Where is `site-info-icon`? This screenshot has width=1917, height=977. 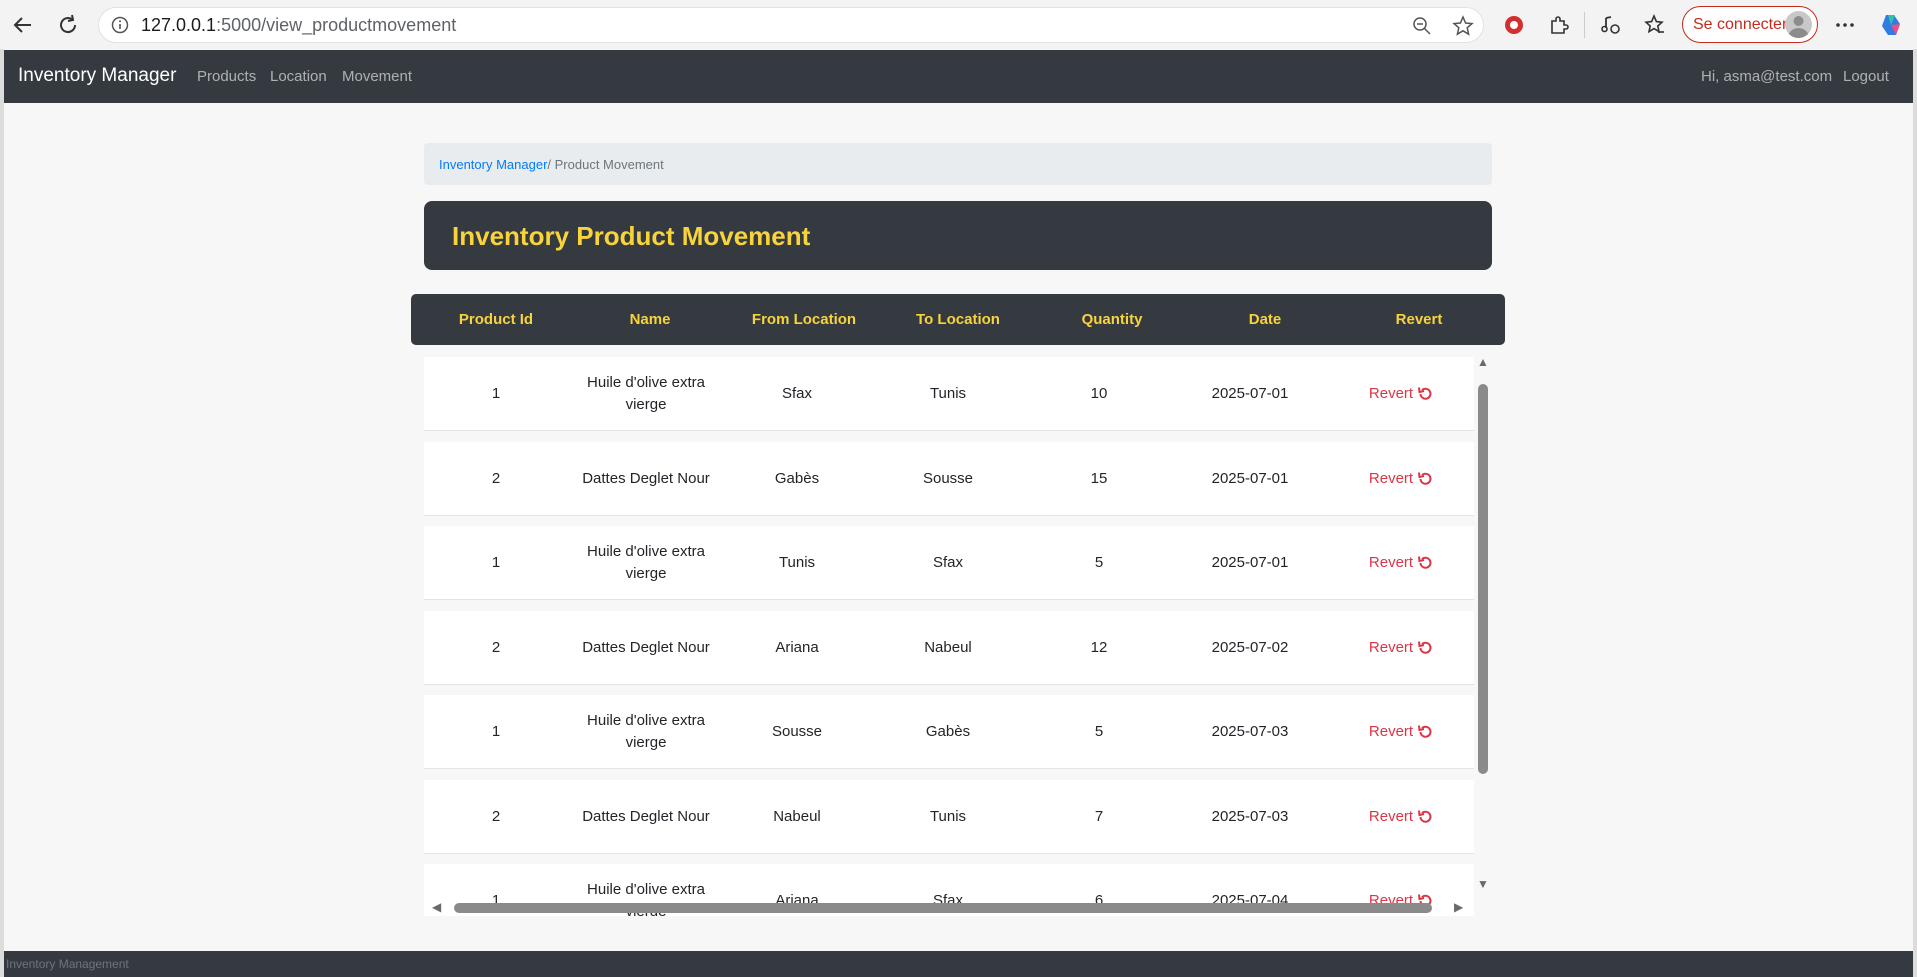 site-info-icon is located at coordinates (120, 27).